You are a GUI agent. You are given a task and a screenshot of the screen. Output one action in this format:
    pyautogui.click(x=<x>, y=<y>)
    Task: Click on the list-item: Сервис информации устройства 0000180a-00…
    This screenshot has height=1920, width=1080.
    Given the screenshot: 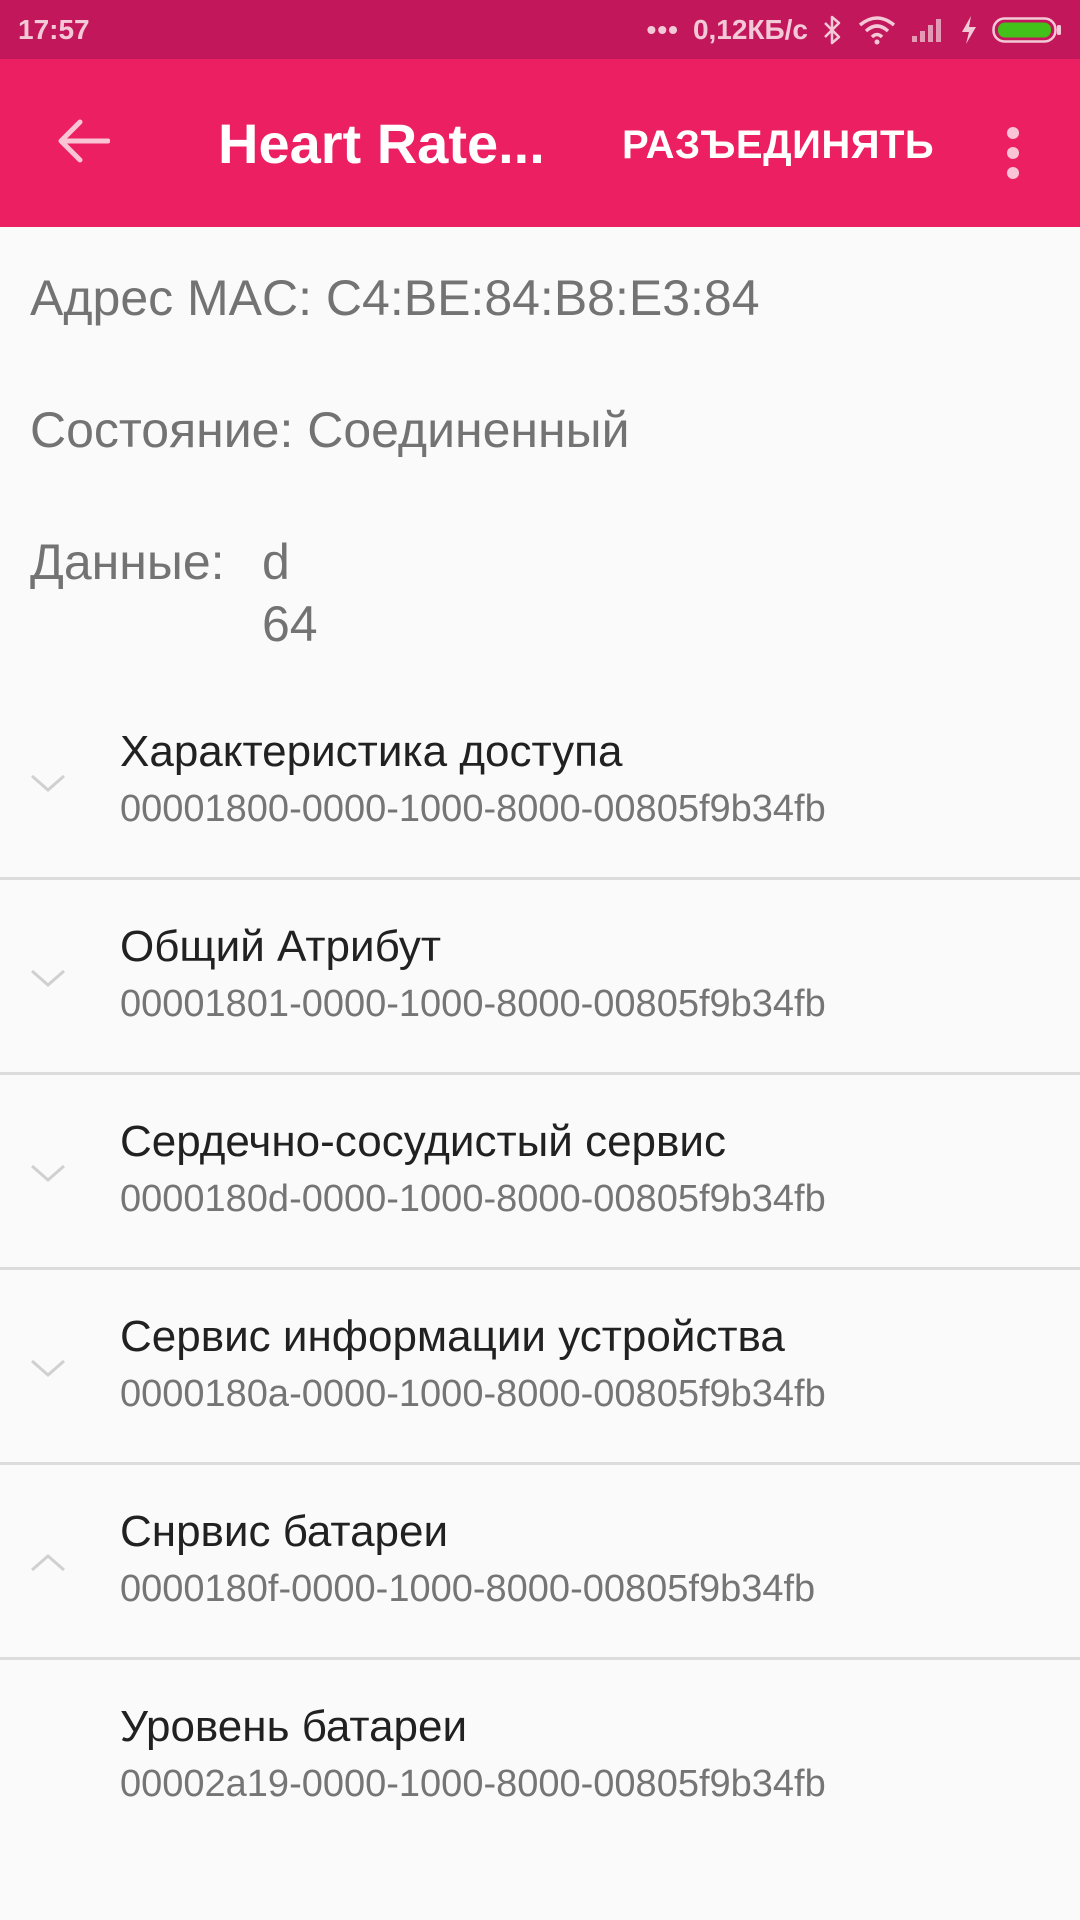 What is the action you would take?
    pyautogui.click(x=540, y=1367)
    